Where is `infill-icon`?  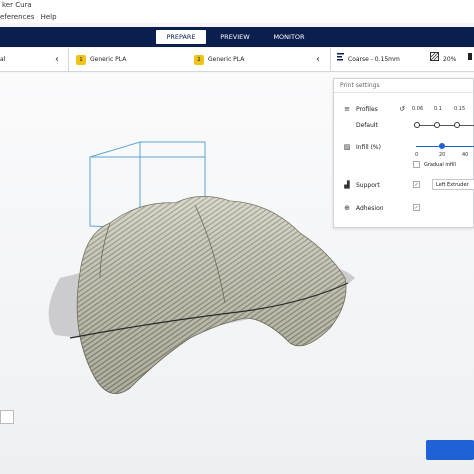 infill-icon is located at coordinates (435, 60).